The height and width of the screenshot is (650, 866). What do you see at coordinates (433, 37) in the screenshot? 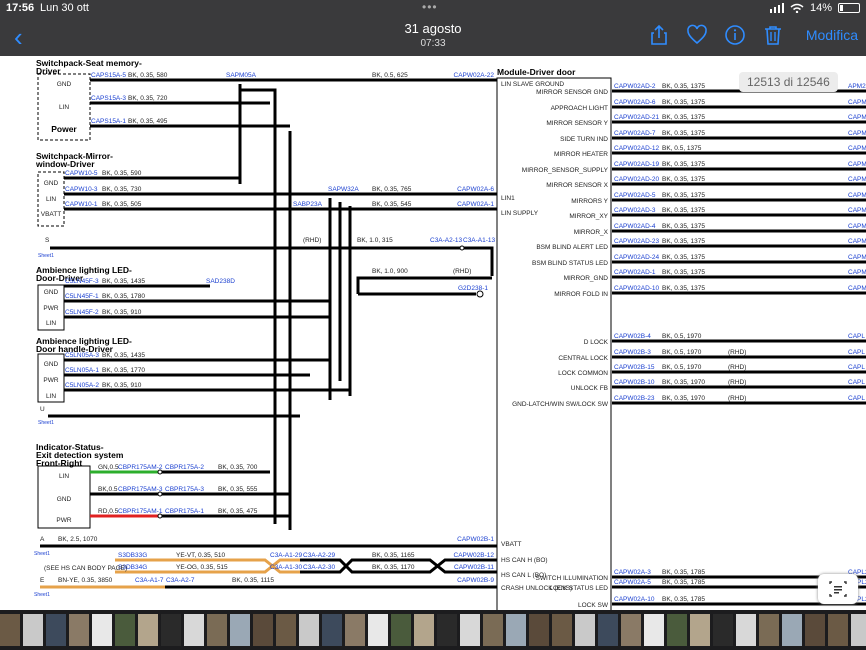
I see `photo-nav-bar: ‹ 31 agosto 07:33 Modifica` at bounding box center [433, 37].